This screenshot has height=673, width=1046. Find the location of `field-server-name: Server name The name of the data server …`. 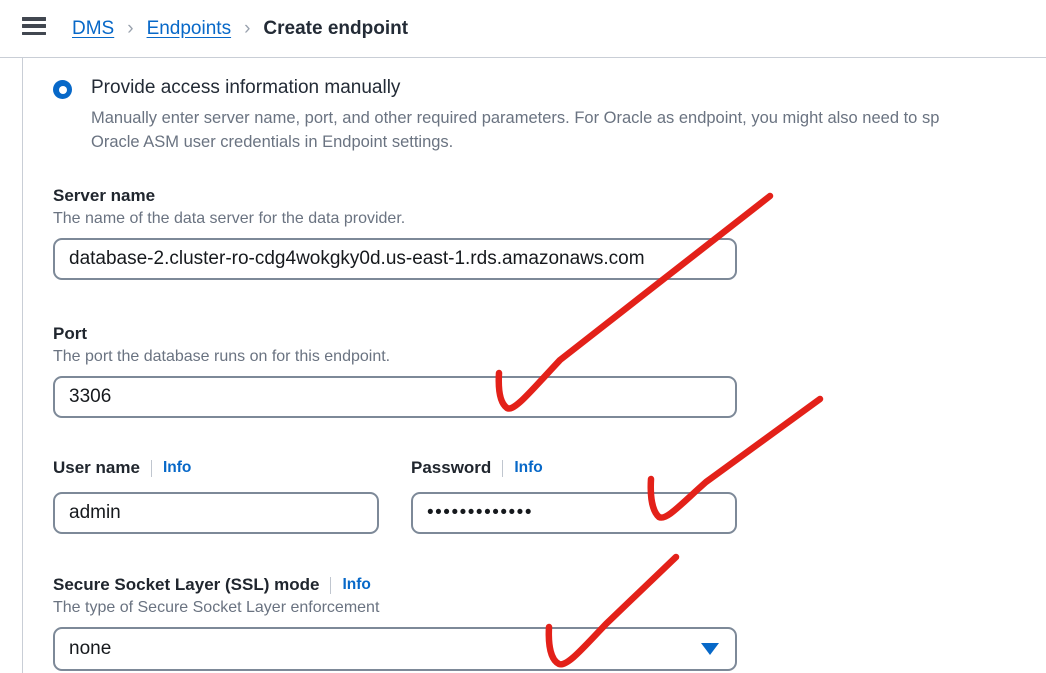

field-server-name: Server name The name of the data server … is located at coordinates (395, 233).